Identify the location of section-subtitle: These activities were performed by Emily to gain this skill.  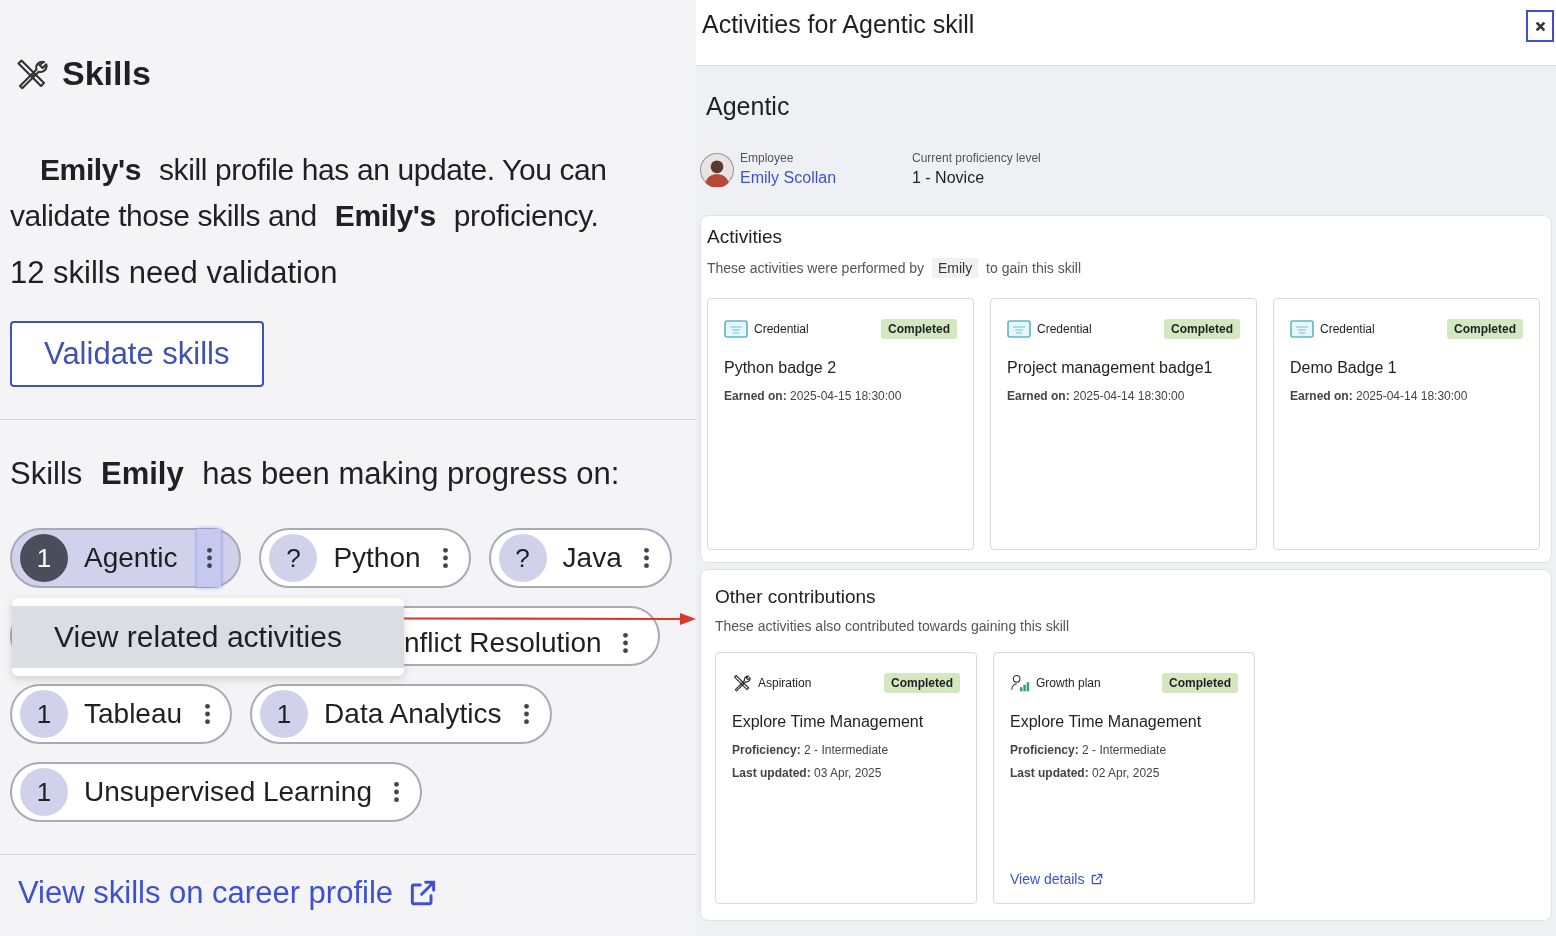
(895, 268).